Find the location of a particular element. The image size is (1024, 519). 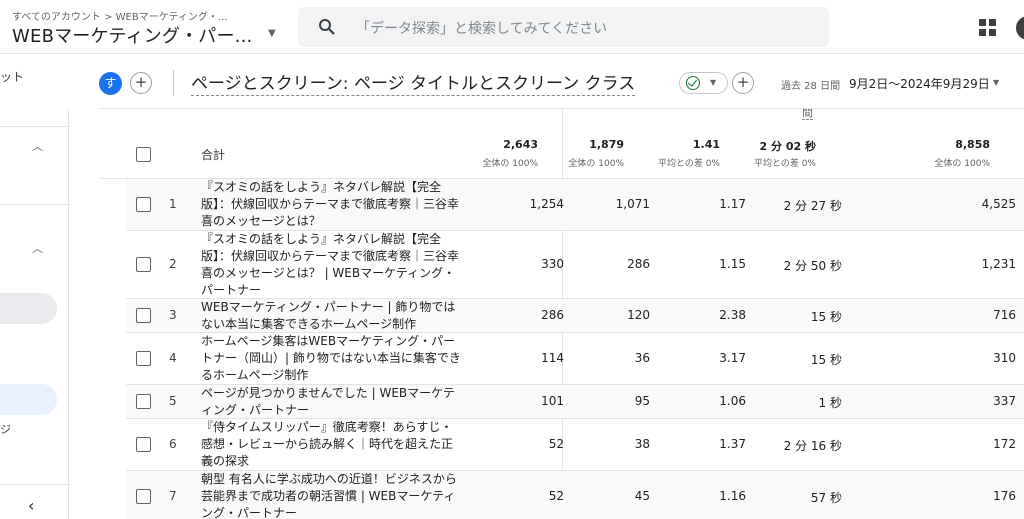

sidebar-item-selected-group is located at coordinates (28, 308).